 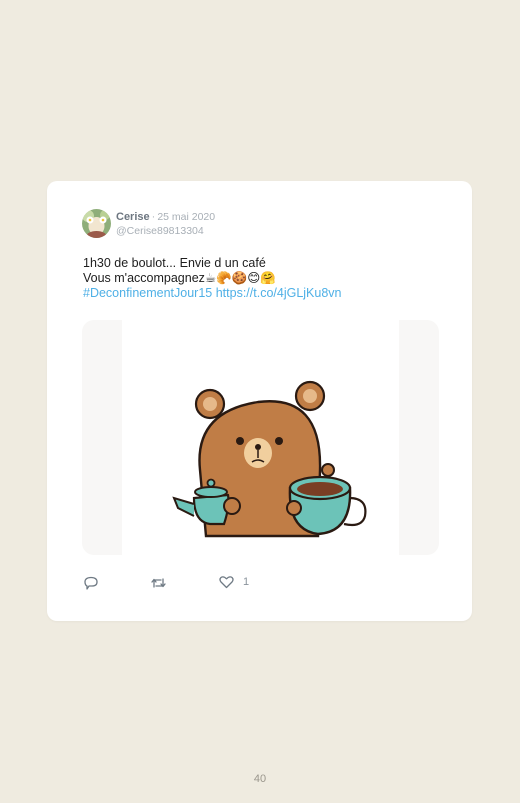 I want to click on avatar, so click(x=96, y=223).